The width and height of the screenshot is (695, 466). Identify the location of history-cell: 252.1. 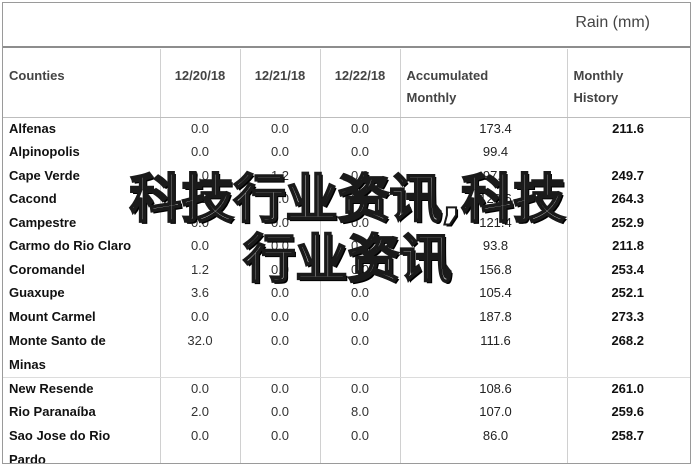
(628, 293).